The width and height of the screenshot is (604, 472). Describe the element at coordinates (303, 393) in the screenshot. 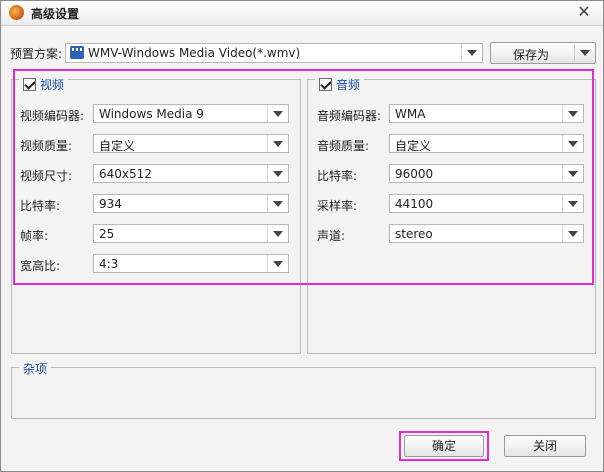

I see `misc-panel` at that location.